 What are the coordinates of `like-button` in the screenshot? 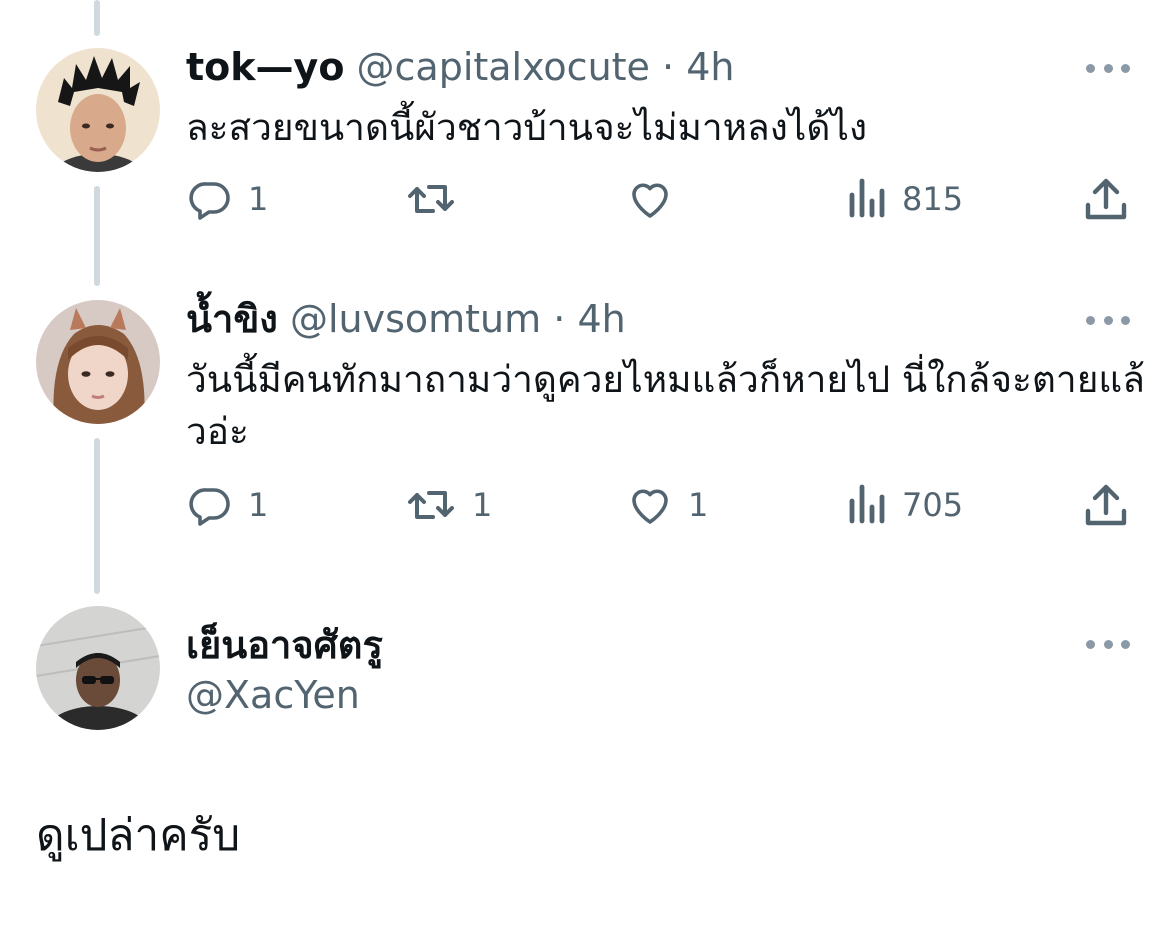 It's located at (657, 199).